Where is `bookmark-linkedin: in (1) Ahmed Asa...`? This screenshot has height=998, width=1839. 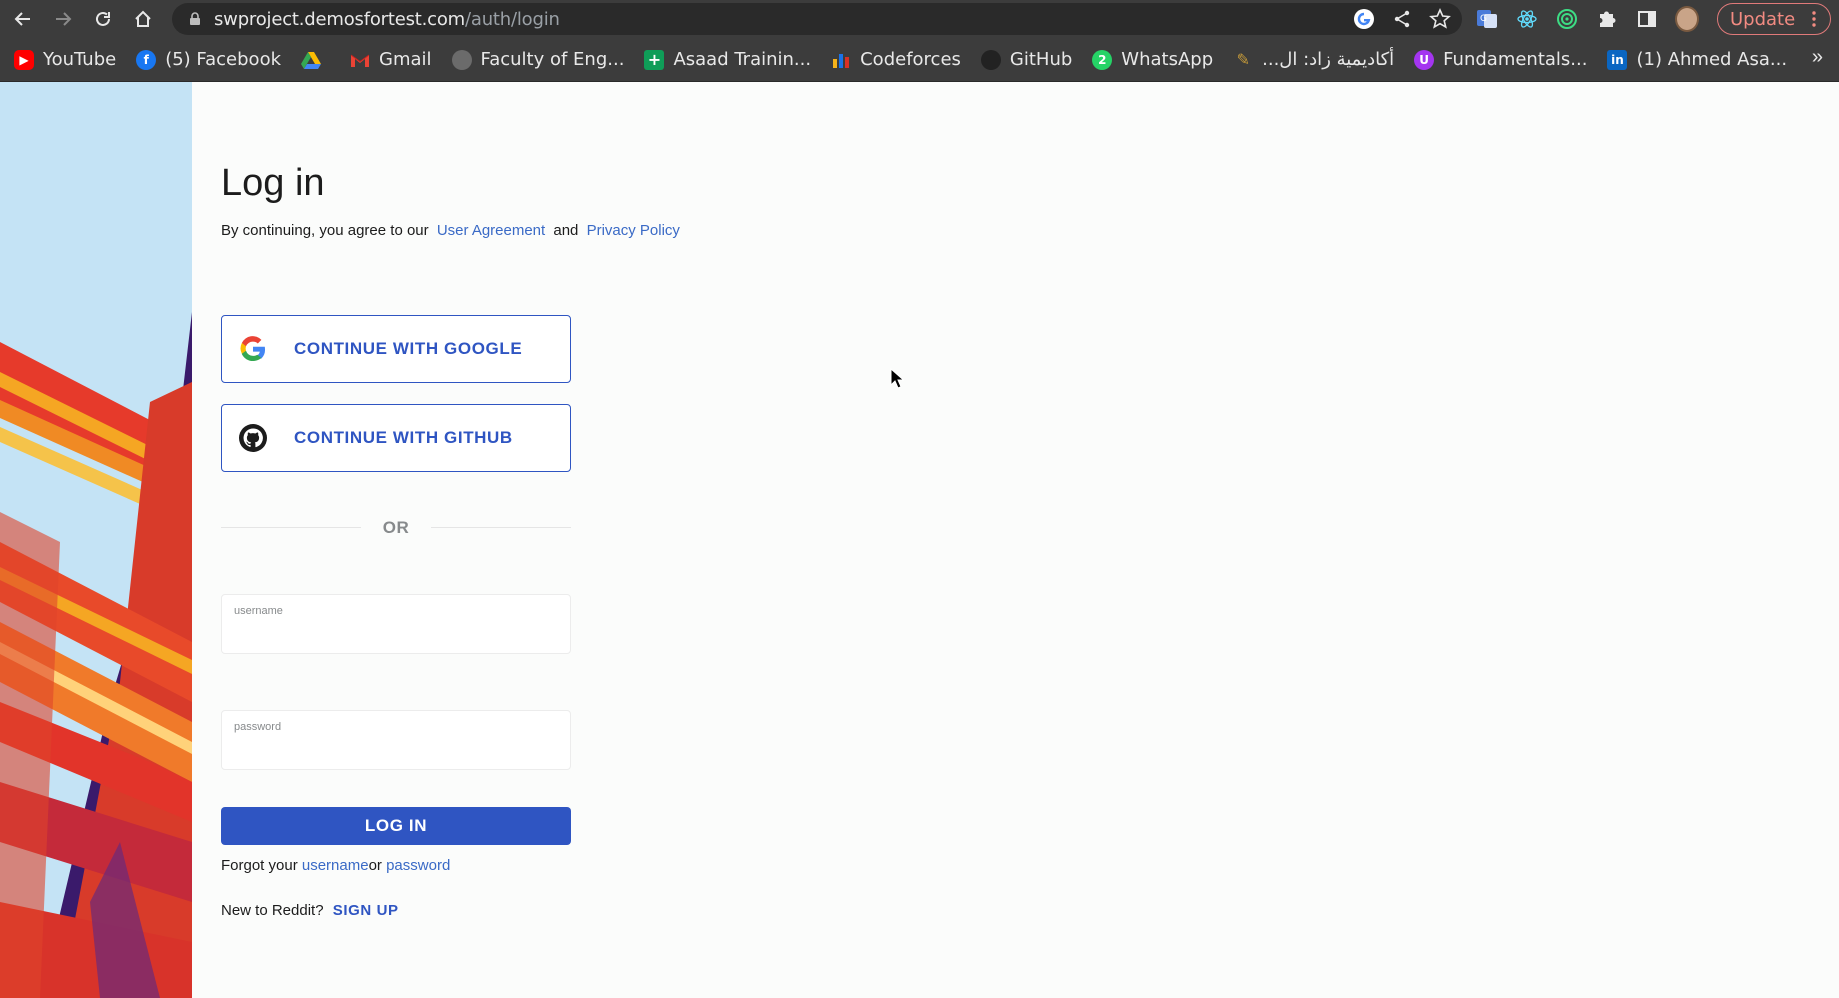 bookmark-linkedin: in (1) Ahmed Asa... is located at coordinates (1697, 60).